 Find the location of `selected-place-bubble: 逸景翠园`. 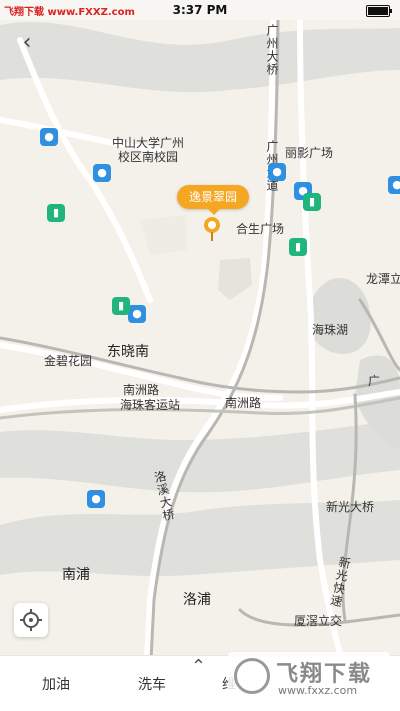

selected-place-bubble: 逸景翠园 is located at coordinates (213, 200).